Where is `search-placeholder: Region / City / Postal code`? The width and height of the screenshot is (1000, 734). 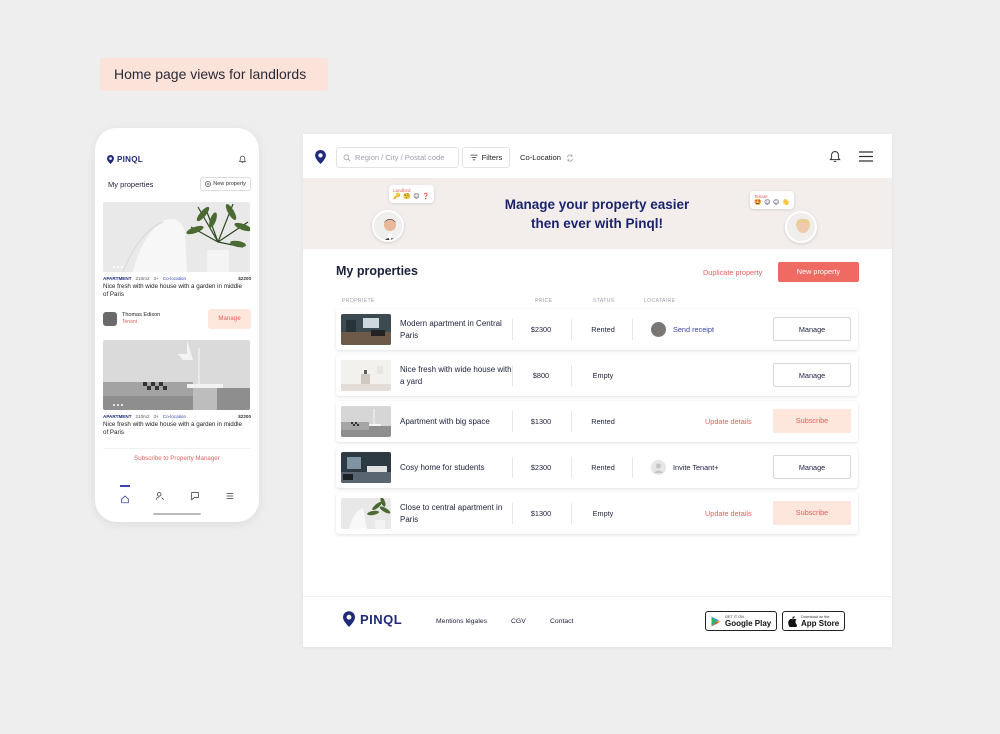
search-placeholder: Region / City / Postal code is located at coordinates (400, 157).